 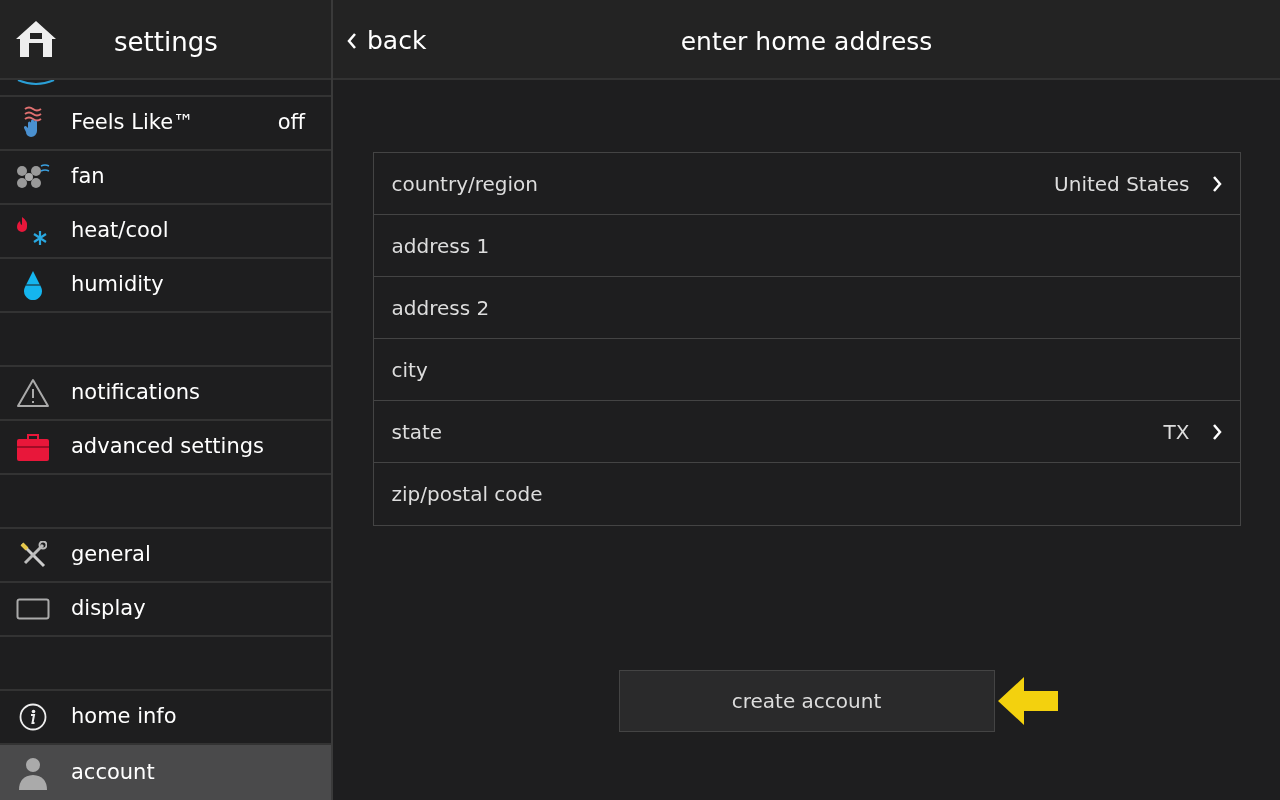 What do you see at coordinates (165, 772) in the screenshot?
I see `sidebar-item: account` at bounding box center [165, 772].